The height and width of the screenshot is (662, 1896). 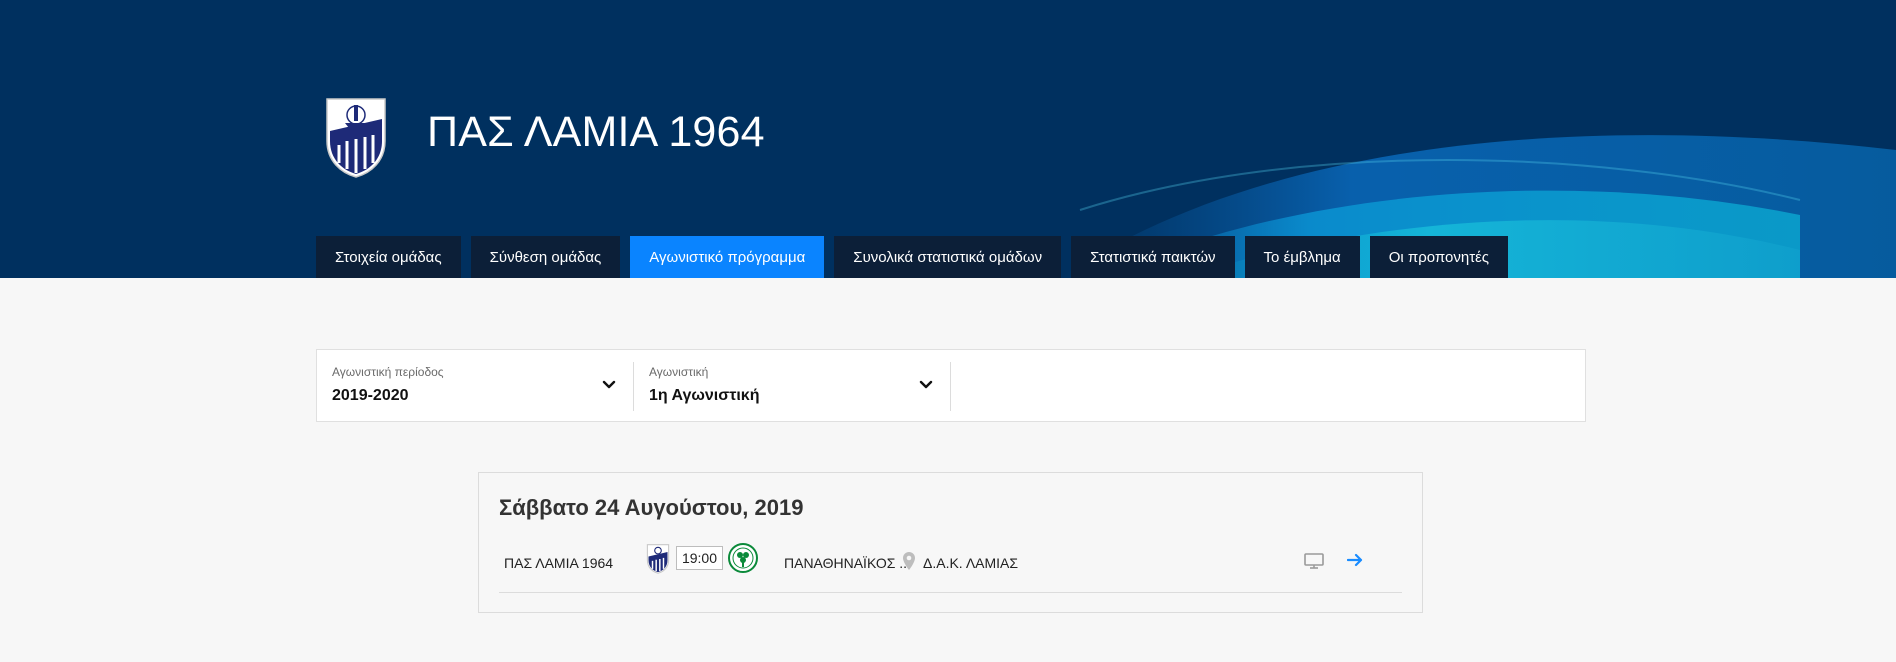 I want to click on tab-team-stats: Συνολικά στατιστικά ομάδων, so click(x=948, y=257).